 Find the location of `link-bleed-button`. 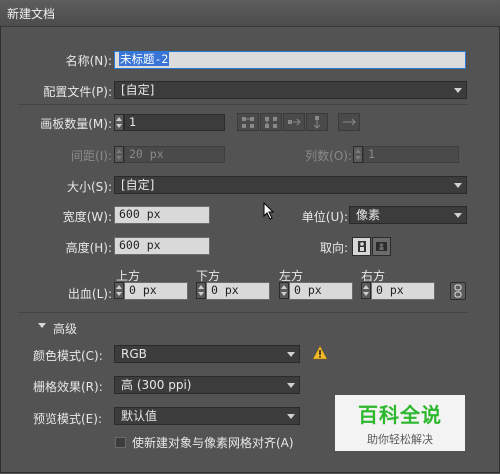

link-bleed-button is located at coordinates (458, 291).